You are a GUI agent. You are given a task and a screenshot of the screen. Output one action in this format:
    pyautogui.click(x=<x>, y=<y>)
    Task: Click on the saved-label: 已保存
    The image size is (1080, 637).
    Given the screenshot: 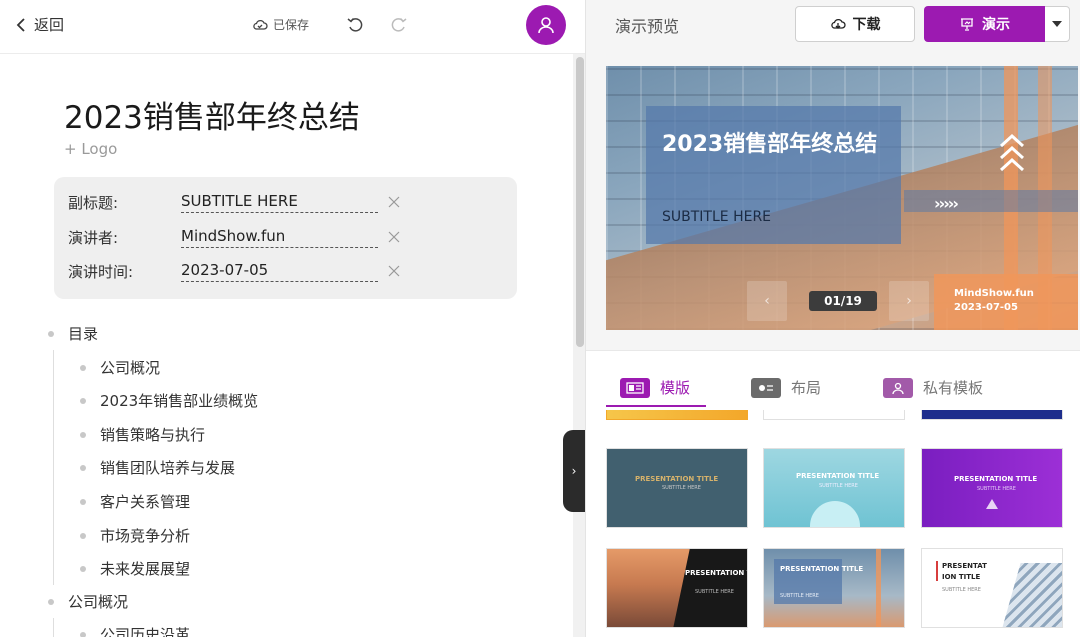 What is the action you would take?
    pyautogui.click(x=291, y=25)
    